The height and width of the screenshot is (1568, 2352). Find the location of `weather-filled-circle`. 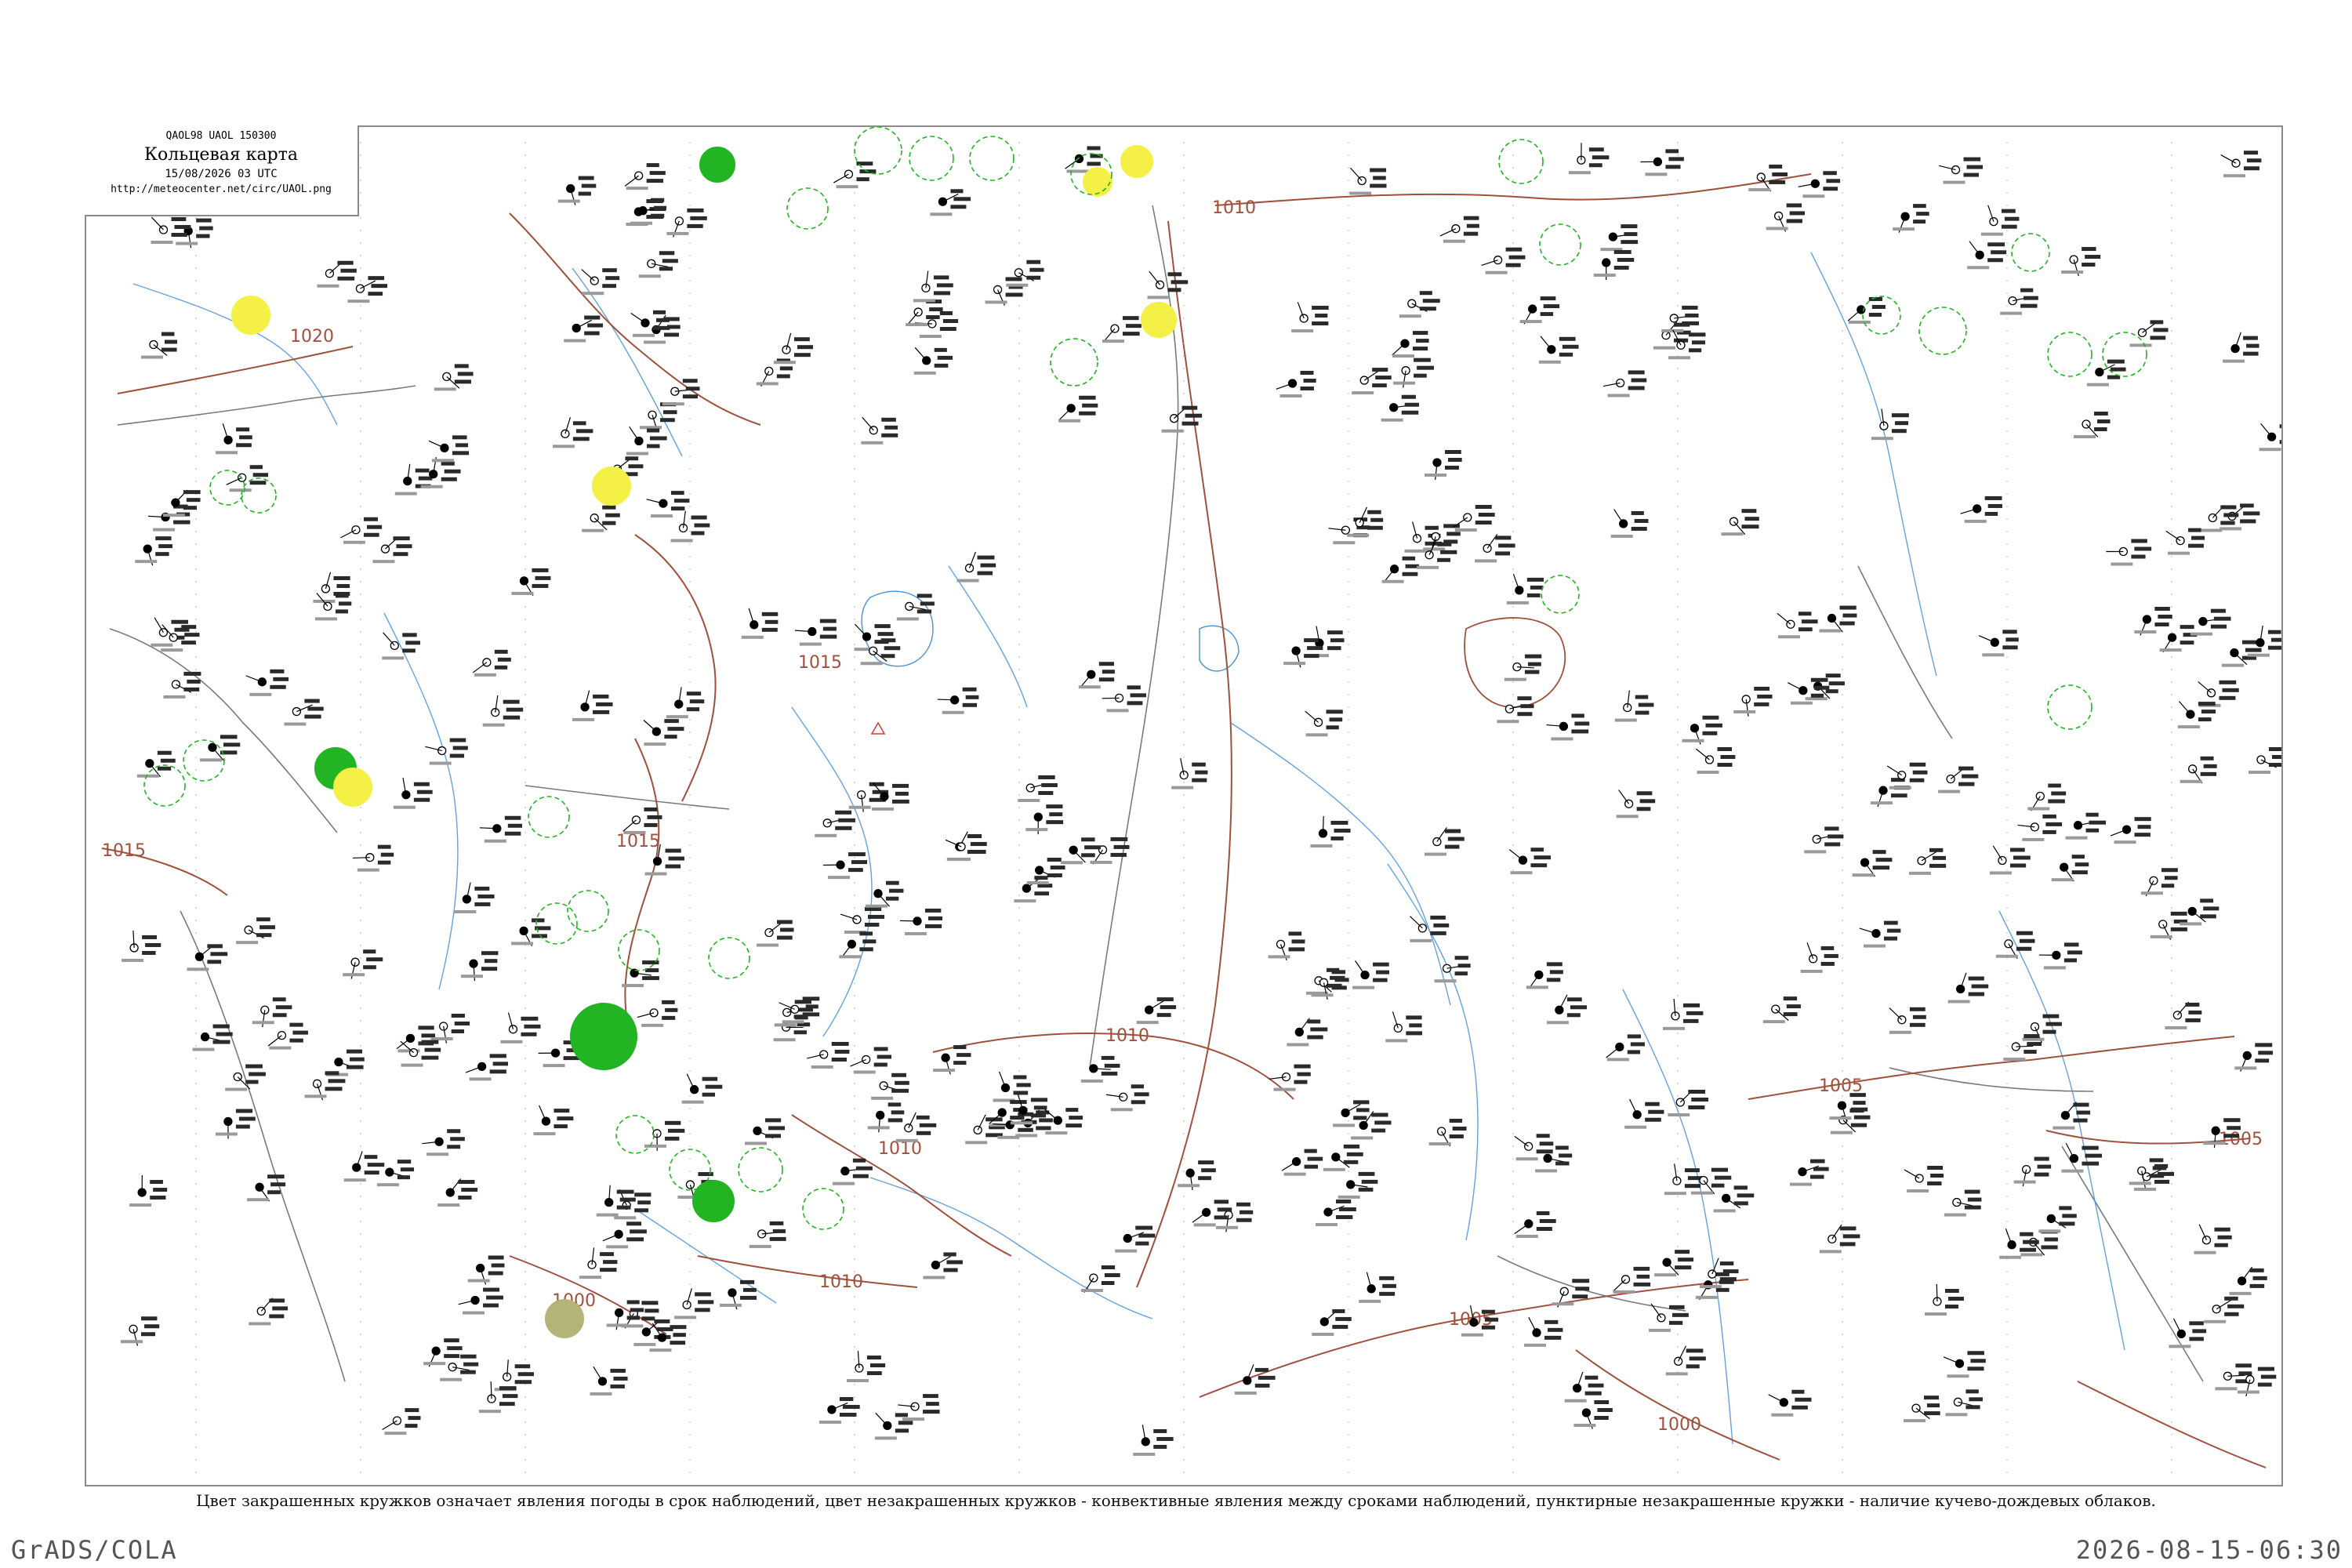

weather-filled-circle is located at coordinates (1097, 182).